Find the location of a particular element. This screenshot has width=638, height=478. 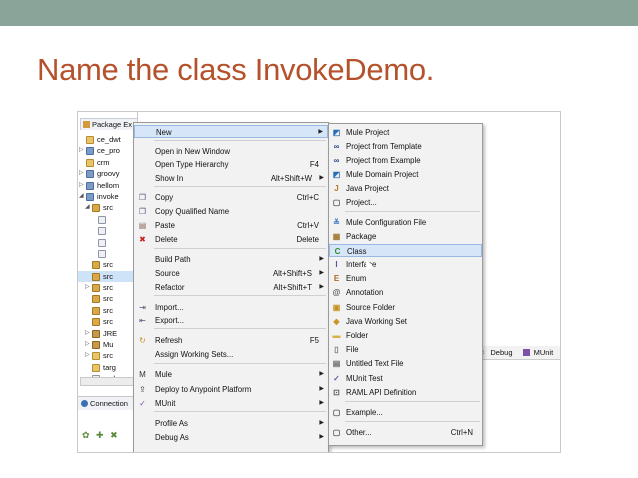

new-item-munit-test: ✓ MUnit Test is located at coordinates (405, 378).